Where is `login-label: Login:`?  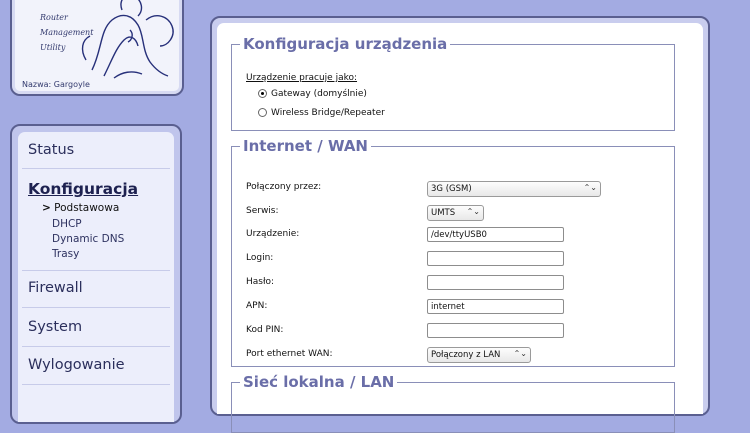
login-label: Login: is located at coordinates (260, 258).